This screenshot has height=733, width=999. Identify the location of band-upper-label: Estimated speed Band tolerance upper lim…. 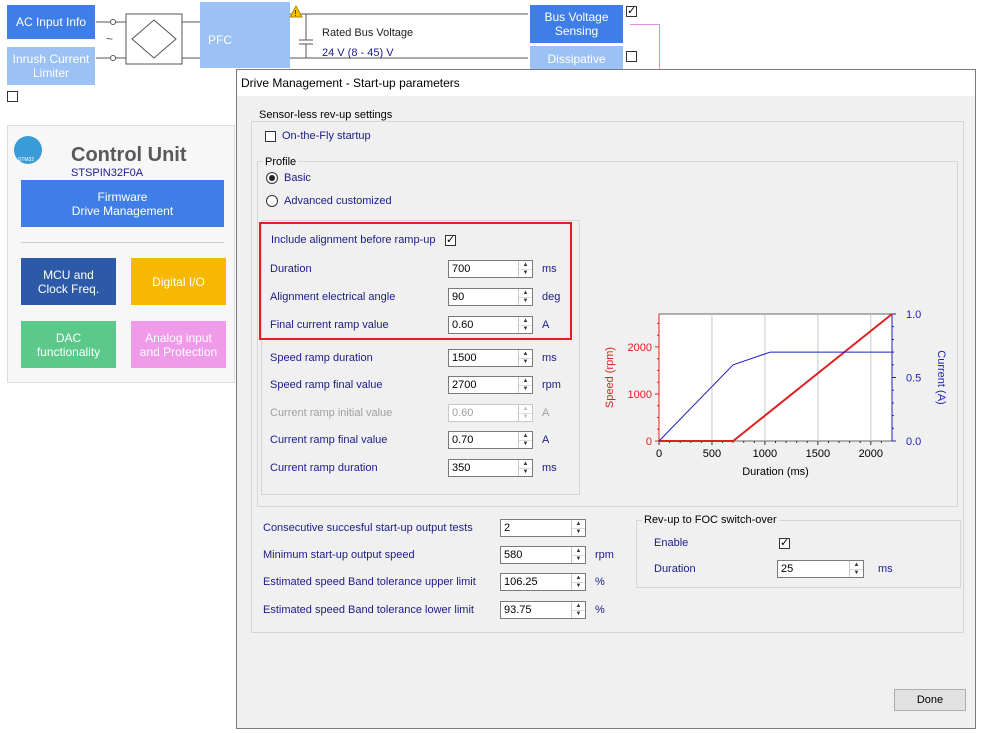
(369, 582).